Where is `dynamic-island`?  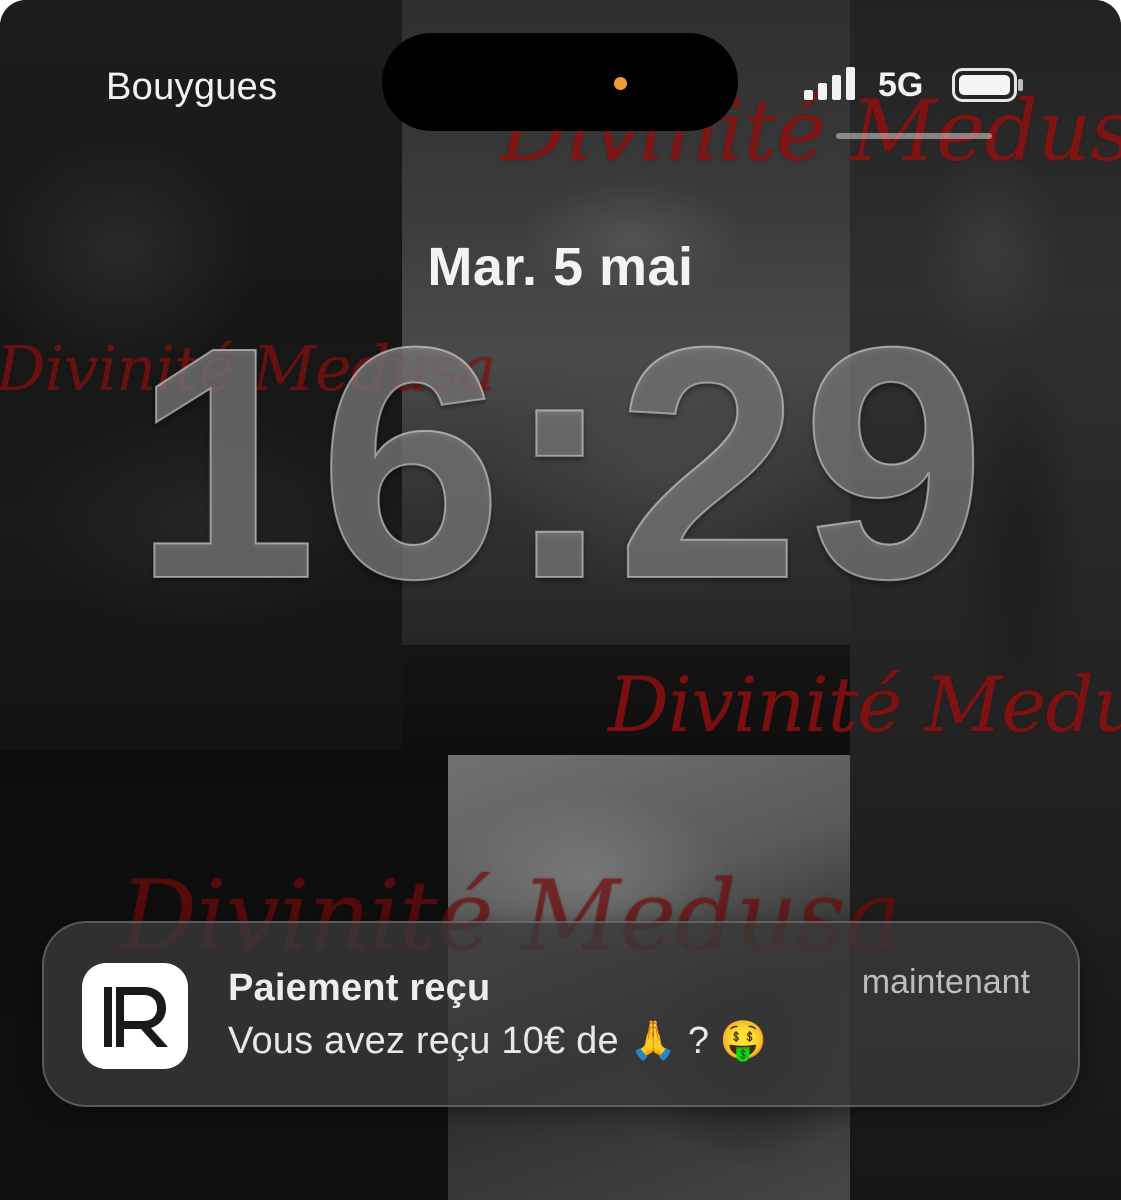 dynamic-island is located at coordinates (560, 82).